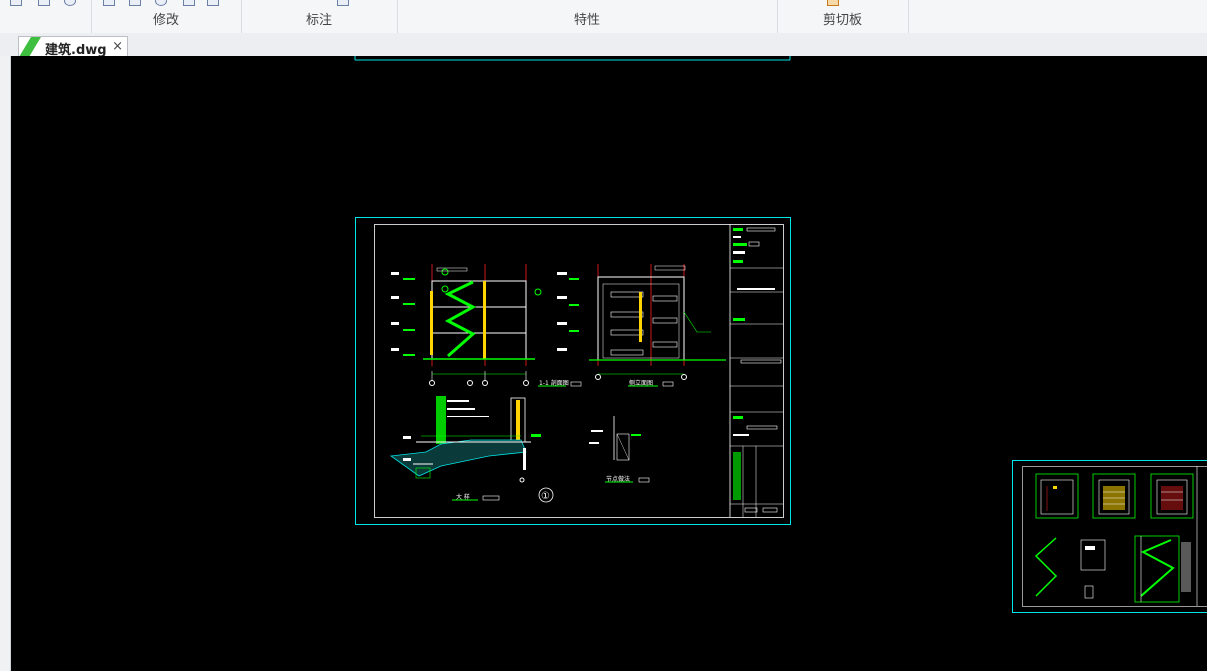 The height and width of the screenshot is (671, 1207). I want to click on ribbon-group-annotate: 标注, so click(319, 16).